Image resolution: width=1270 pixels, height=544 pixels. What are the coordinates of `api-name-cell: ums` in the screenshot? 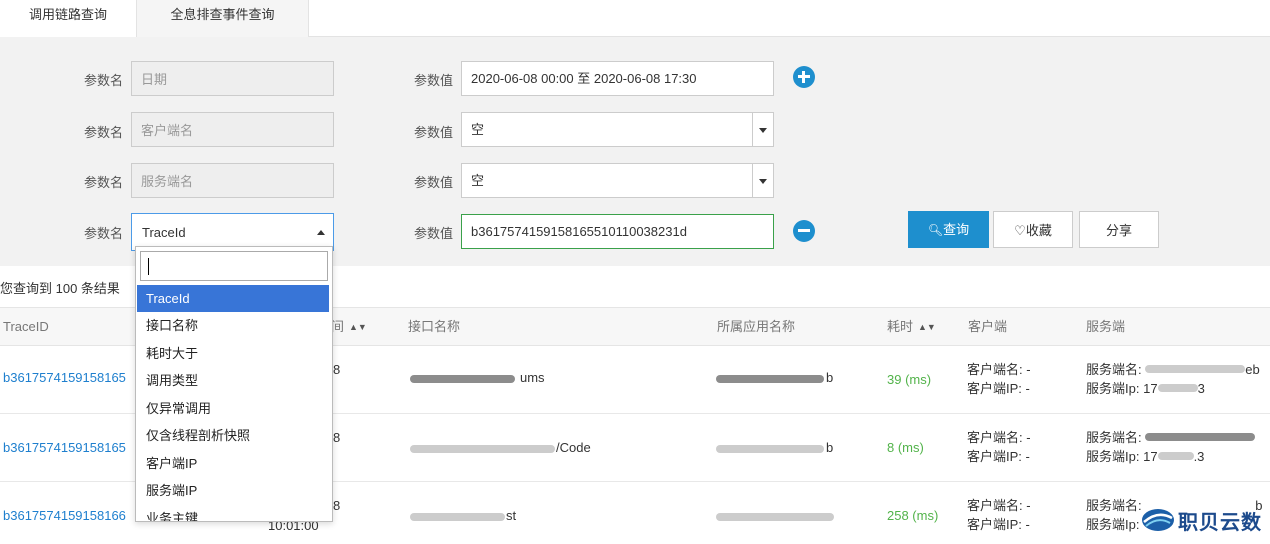 It's located at (532, 377).